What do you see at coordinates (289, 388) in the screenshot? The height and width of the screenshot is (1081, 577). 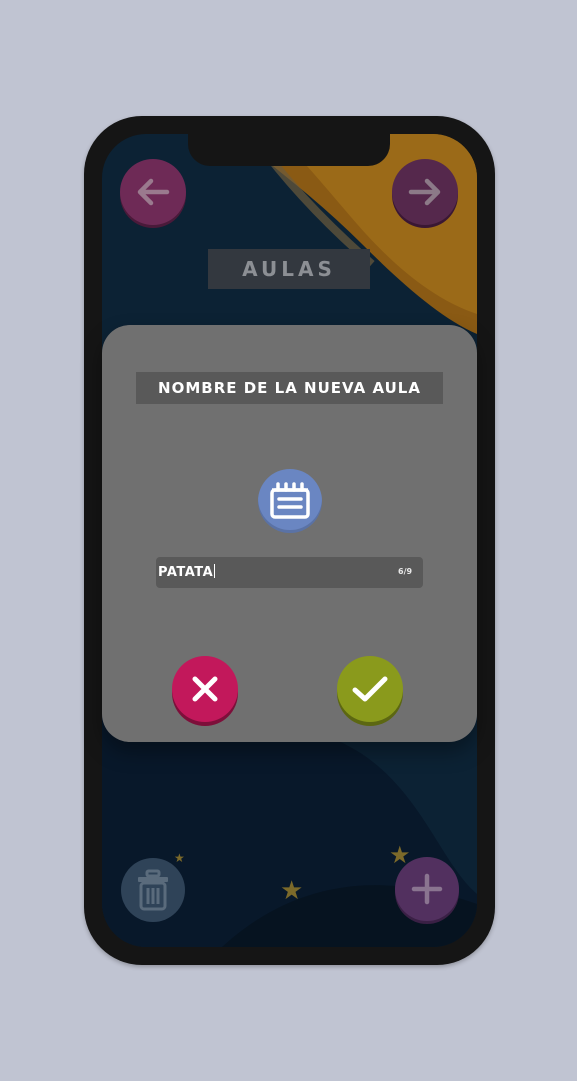 I see `dialog-title: NOMBRE DE LA NUEVA AULA` at bounding box center [289, 388].